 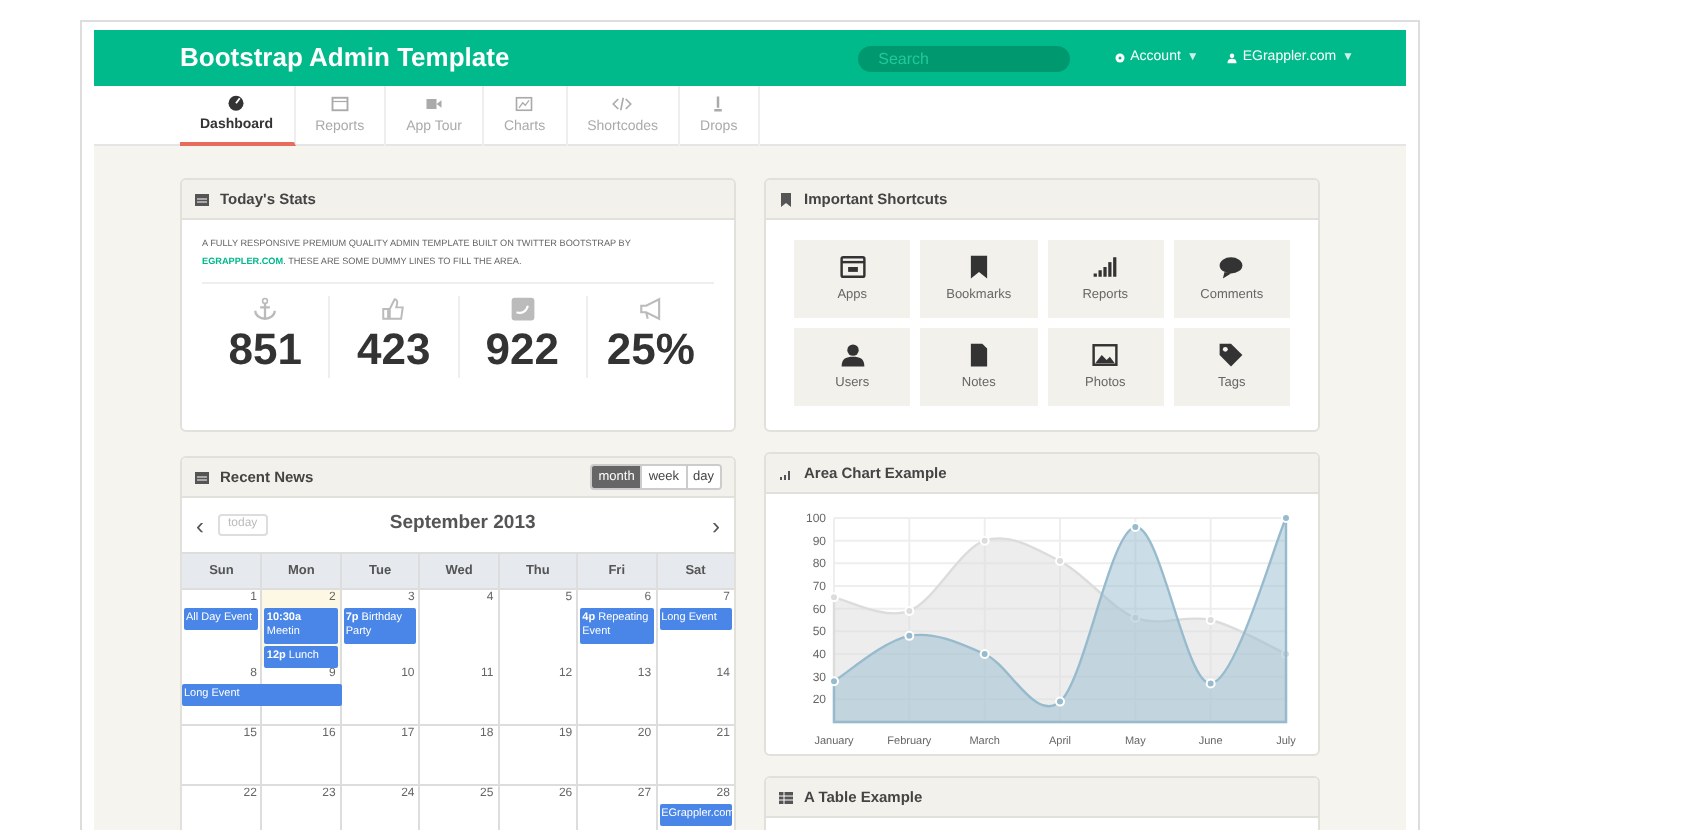 What do you see at coordinates (346, 58) in the screenshot?
I see `app-title: Bootstrap Admin Template` at bounding box center [346, 58].